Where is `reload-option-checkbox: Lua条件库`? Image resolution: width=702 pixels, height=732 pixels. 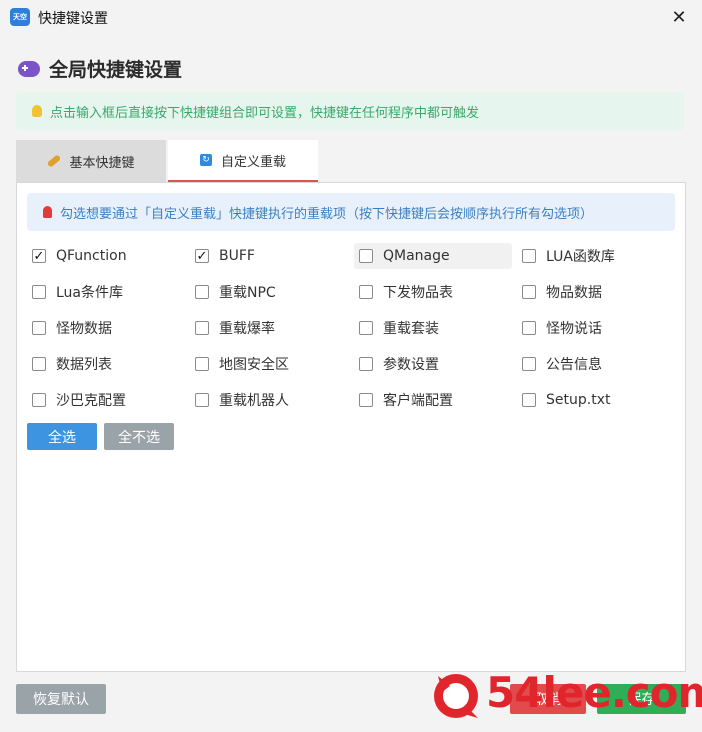 reload-option-checkbox: Lua条件库 is located at coordinates (102, 292).